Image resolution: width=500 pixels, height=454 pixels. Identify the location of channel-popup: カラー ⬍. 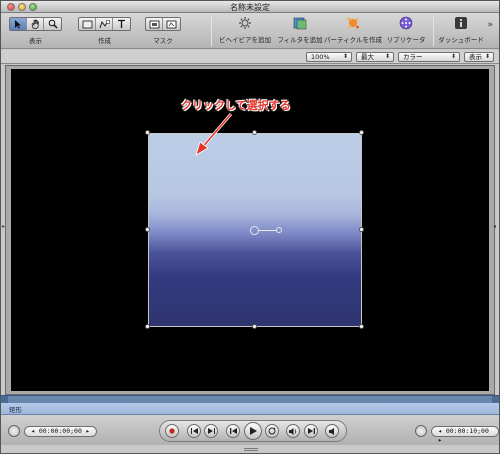
(429, 57).